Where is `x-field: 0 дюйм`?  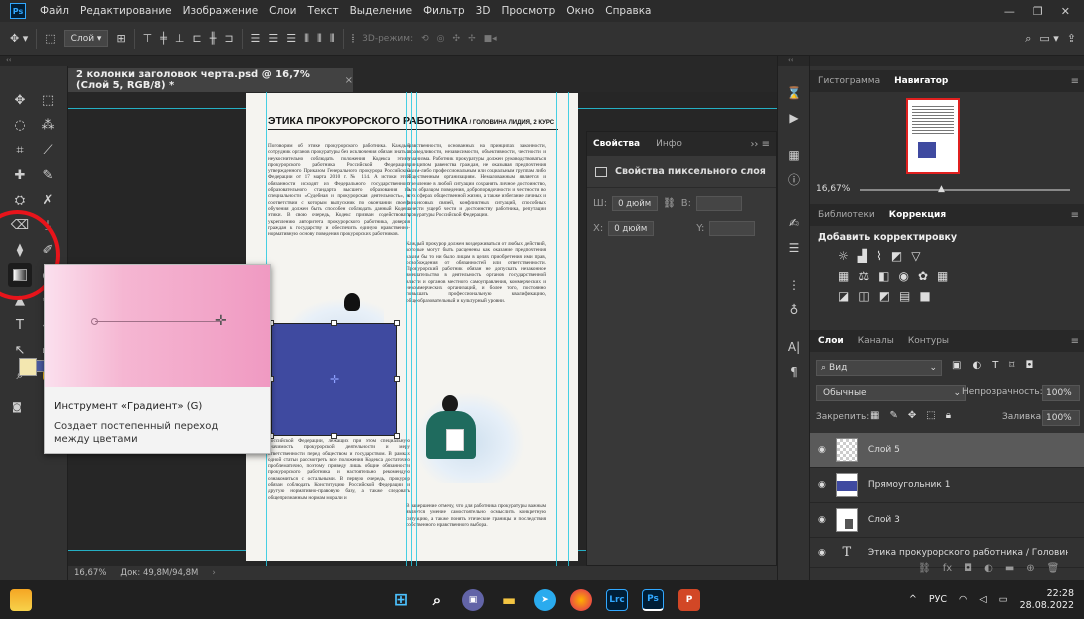 x-field: 0 дюйм is located at coordinates (631, 228).